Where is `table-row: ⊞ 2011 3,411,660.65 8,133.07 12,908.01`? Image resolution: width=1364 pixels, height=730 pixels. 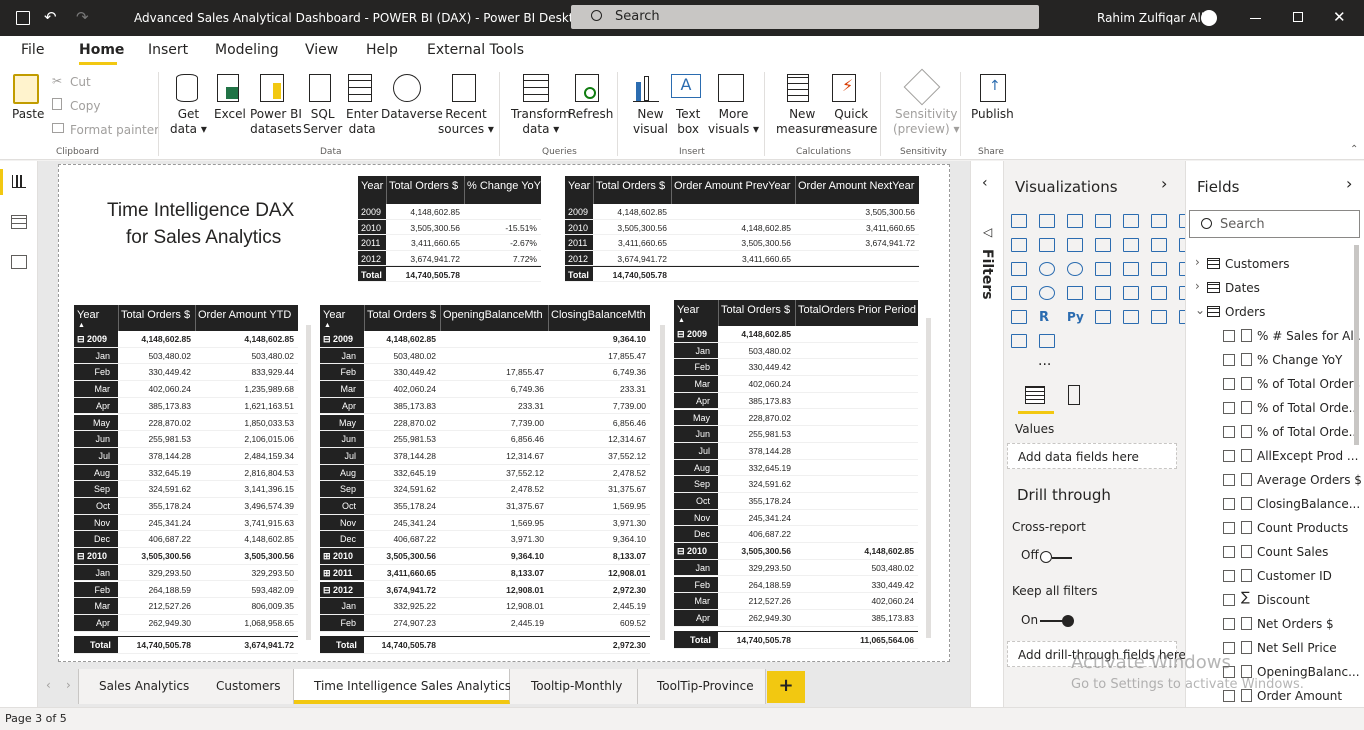
table-row: ⊞ 2011 3,411,660.65 8,133.07 12,908.01 is located at coordinates (485, 573).